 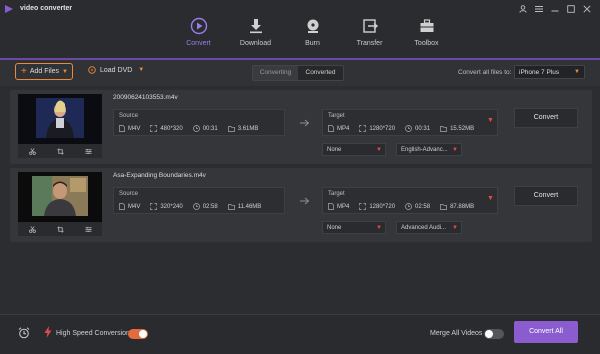 I want to click on tab-toolbox: Toolbox, so click(x=426, y=31).